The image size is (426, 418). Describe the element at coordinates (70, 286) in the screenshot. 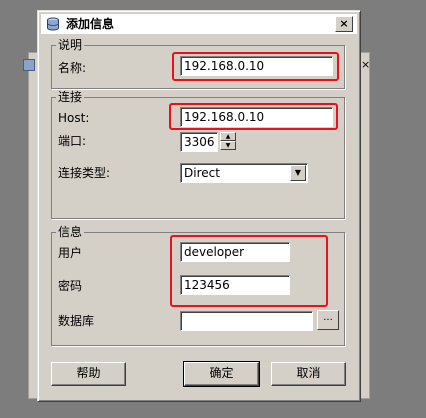

I see `password-label: 密码` at that location.